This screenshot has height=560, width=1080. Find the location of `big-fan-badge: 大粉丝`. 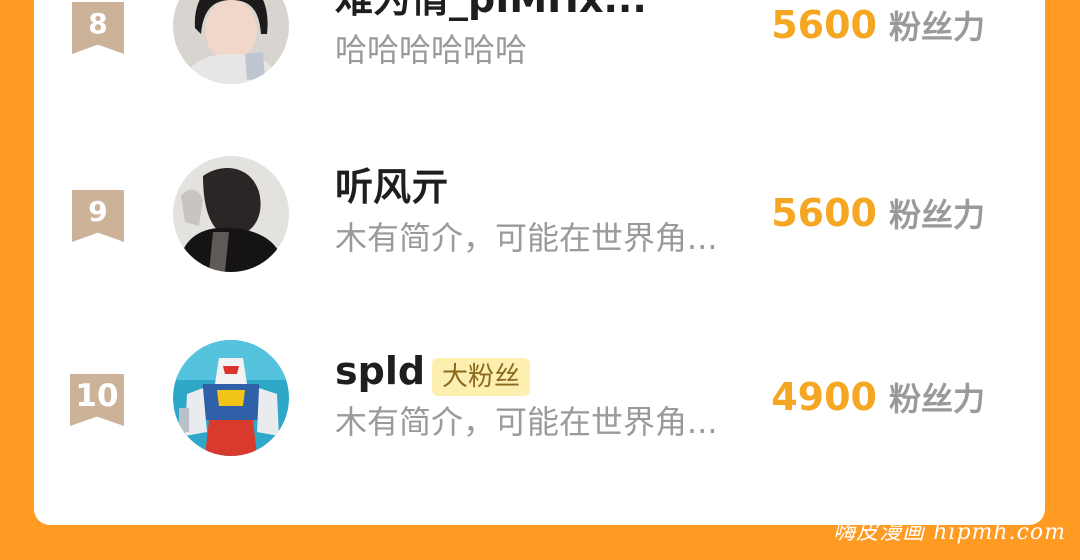

big-fan-badge: 大粉丝 is located at coordinates (481, 377).